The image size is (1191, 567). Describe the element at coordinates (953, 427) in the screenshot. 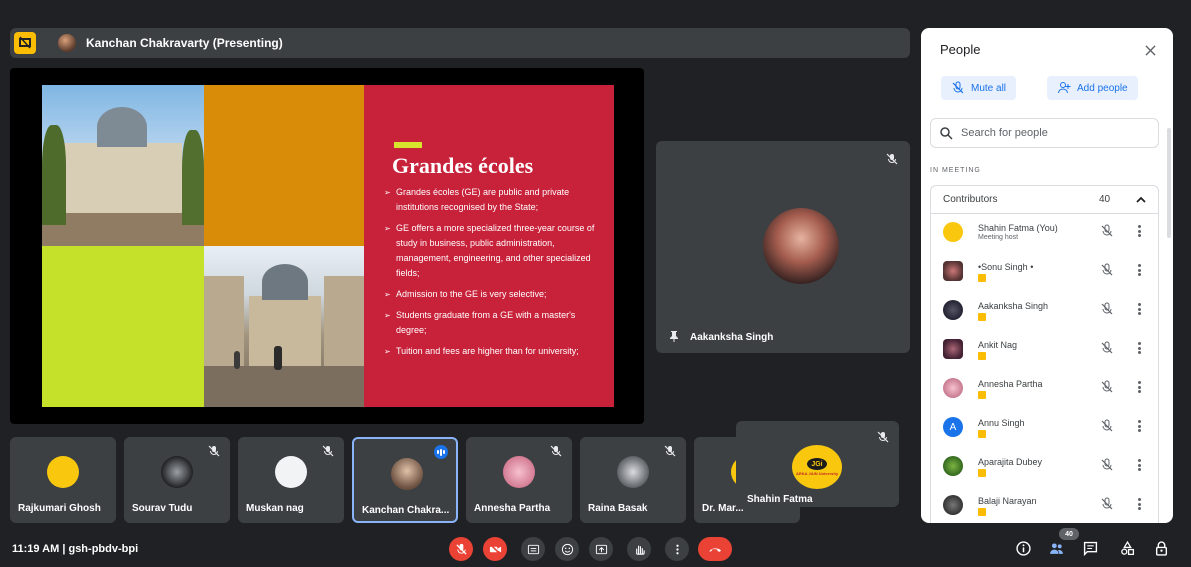

I see `participant-avatar: A` at that location.